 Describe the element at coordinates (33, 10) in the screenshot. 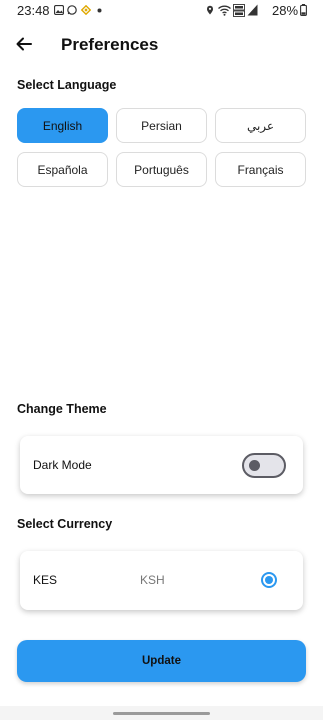

I see `status-time: 23:48` at that location.